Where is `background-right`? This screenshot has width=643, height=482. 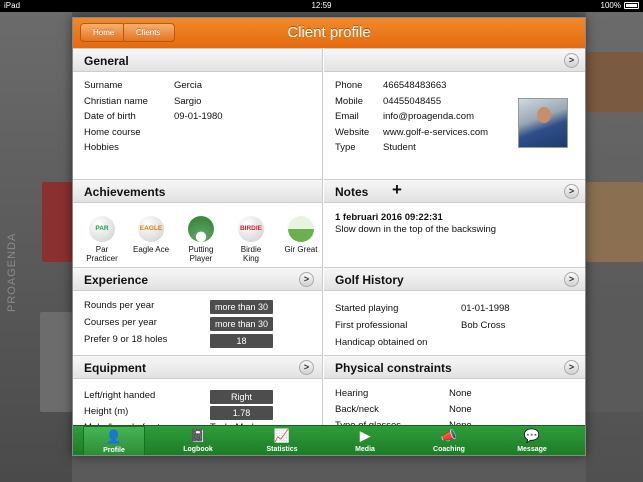 background-right is located at coordinates (614, 247).